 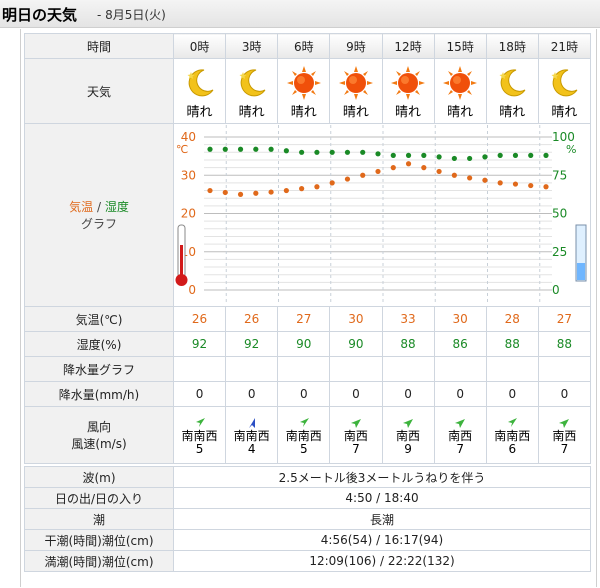 I want to click on wind-speed: 6, so click(x=512, y=448).